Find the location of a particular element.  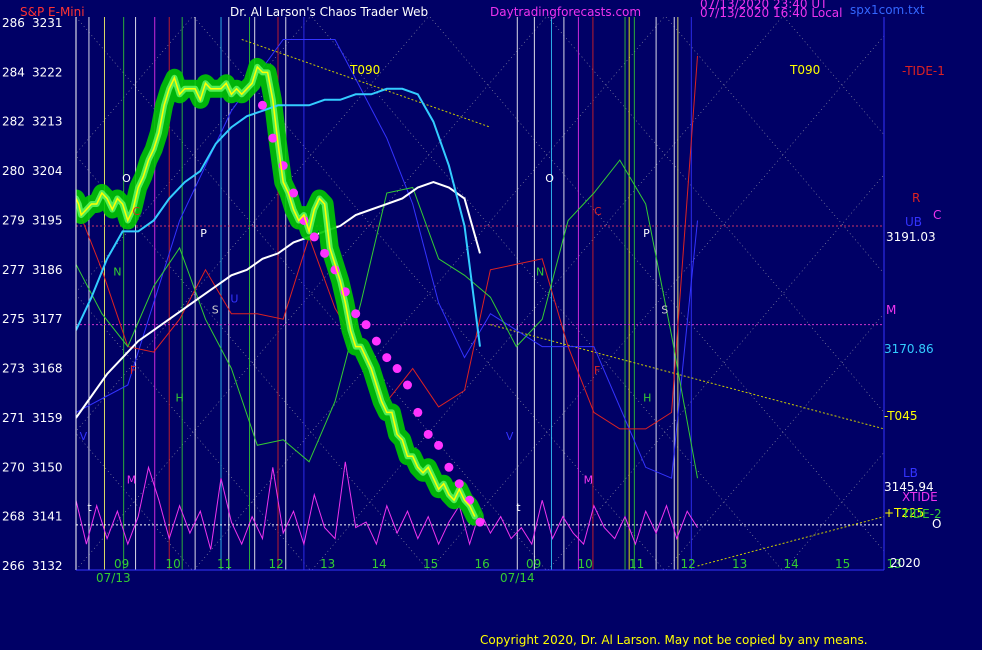

instrument-title: S&P E-Mini is located at coordinates (52, 12).